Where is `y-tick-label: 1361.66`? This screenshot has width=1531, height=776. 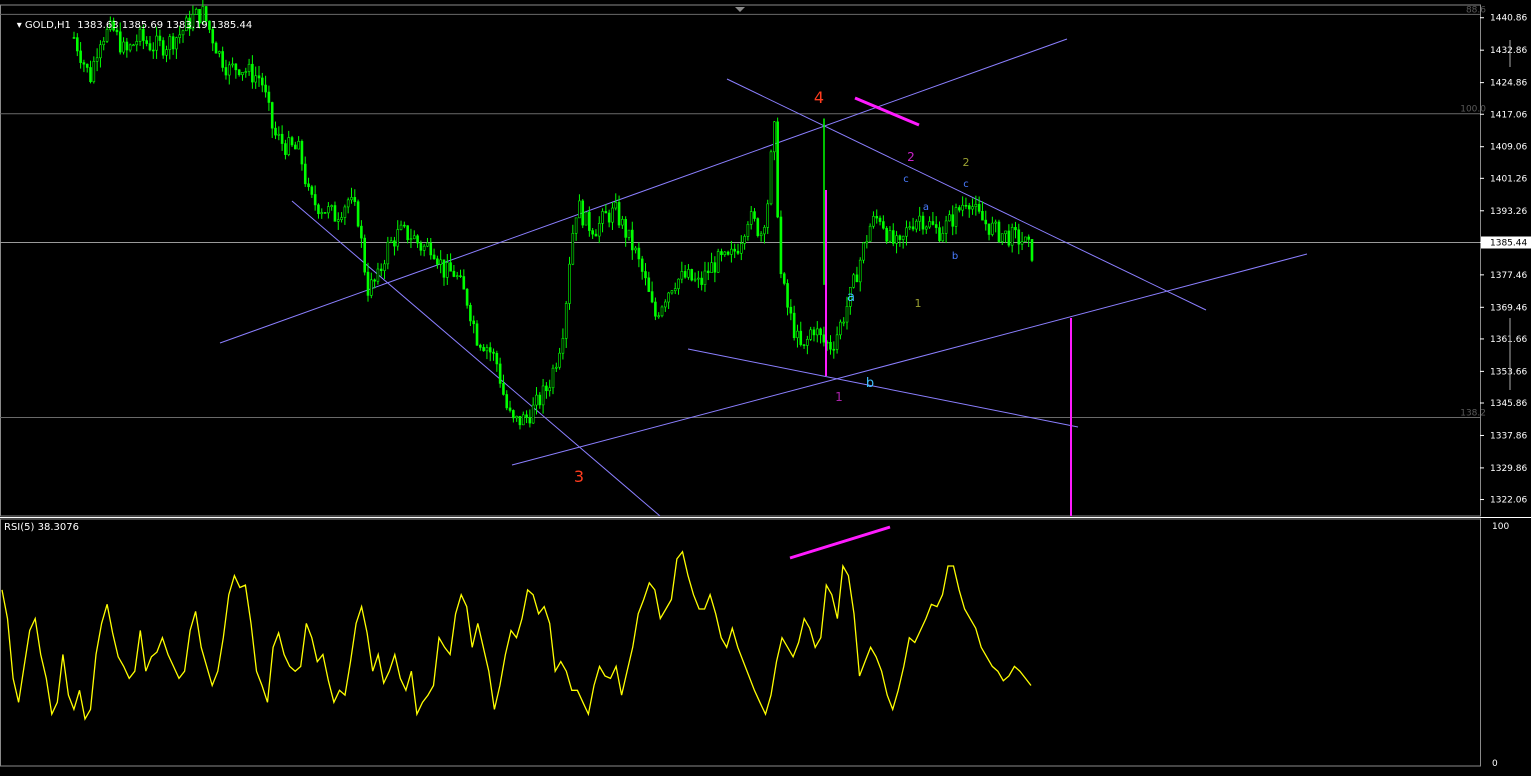 y-tick-label: 1361.66 is located at coordinates (1508, 340).